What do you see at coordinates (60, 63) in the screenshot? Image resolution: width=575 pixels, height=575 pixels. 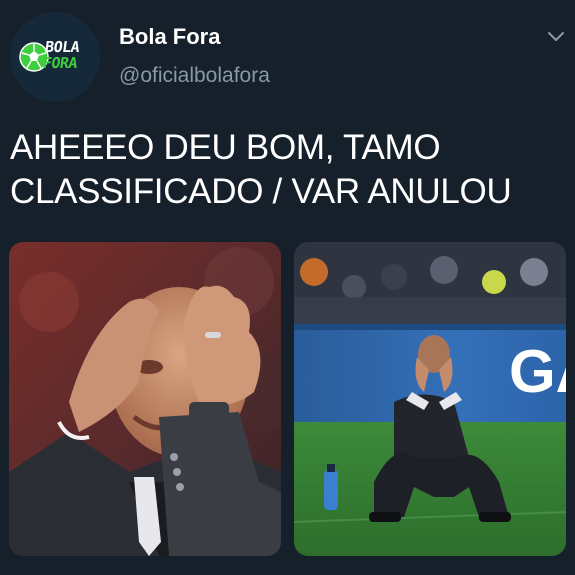 I see `avatar-logo-line2: FORA` at bounding box center [60, 63].